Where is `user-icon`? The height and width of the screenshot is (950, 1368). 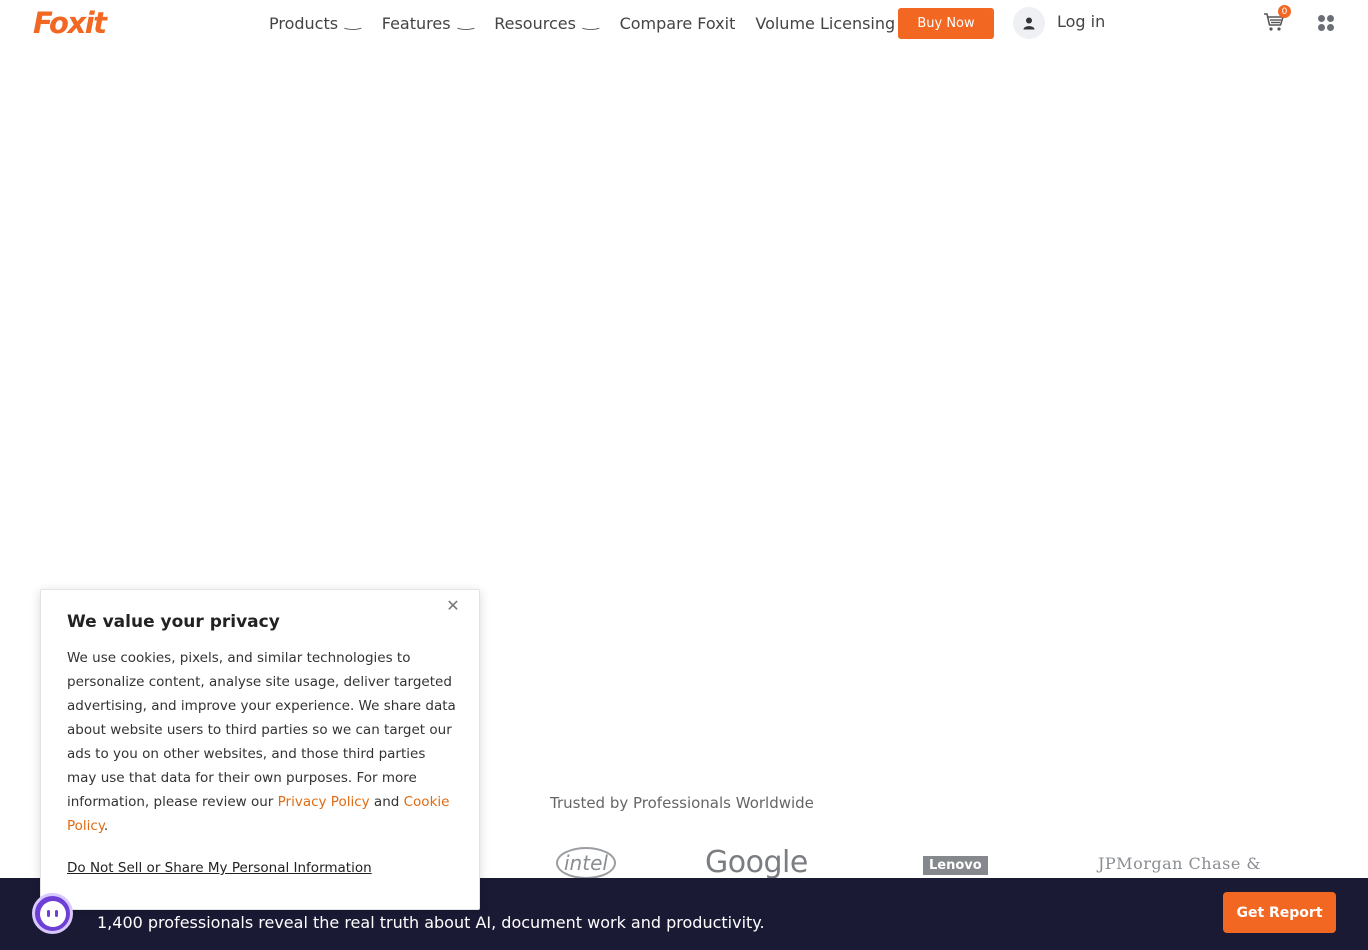 user-icon is located at coordinates (1029, 23).